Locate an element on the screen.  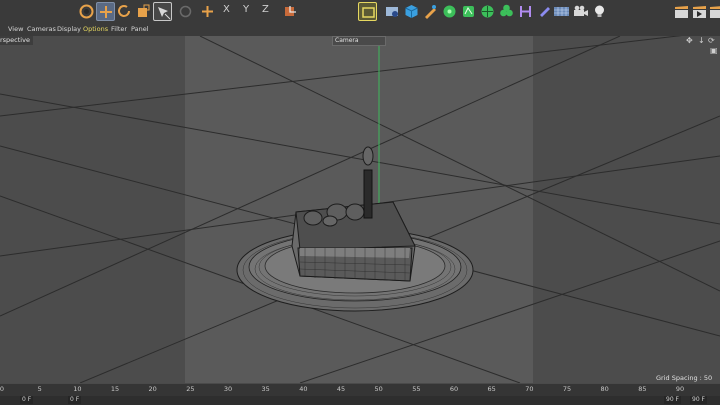
clapper-icon is located at coordinates (681, 11).